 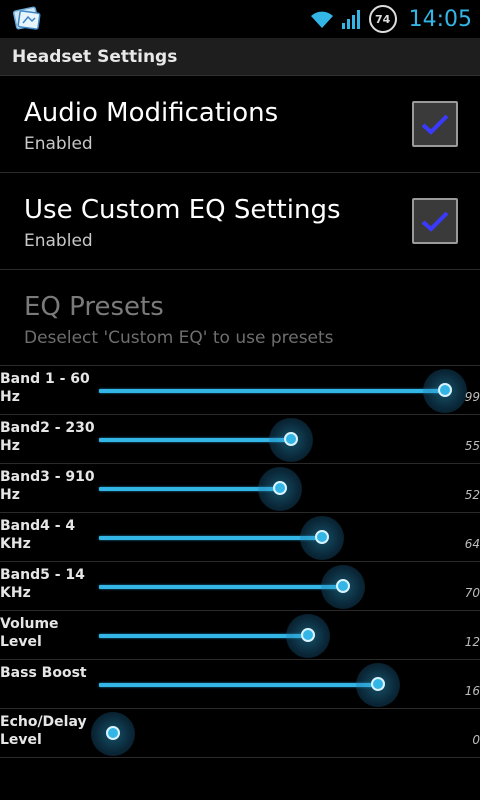 I want to click on pref-custom-eq: Use Custom EQ Settings Enabled, so click(x=240, y=221).